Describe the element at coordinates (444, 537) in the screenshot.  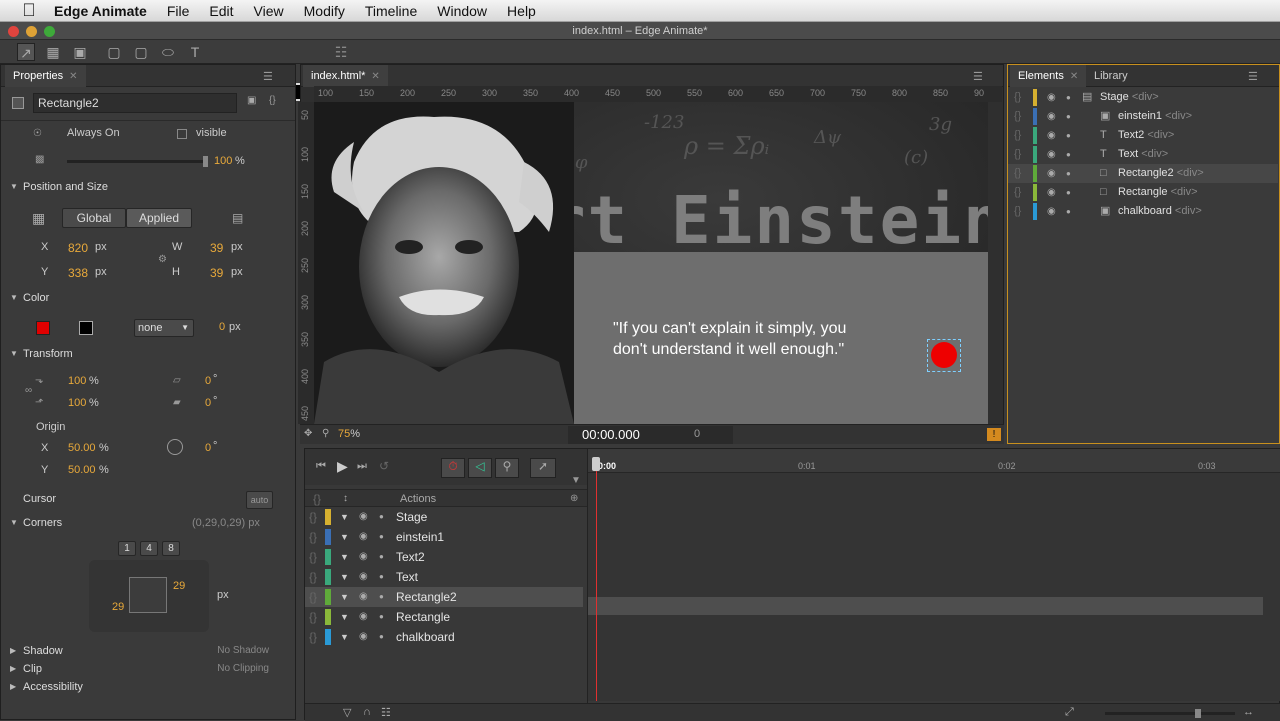
I see `timeline-row-einstein1: {} ▼ ◉ ● einstein1` at that location.